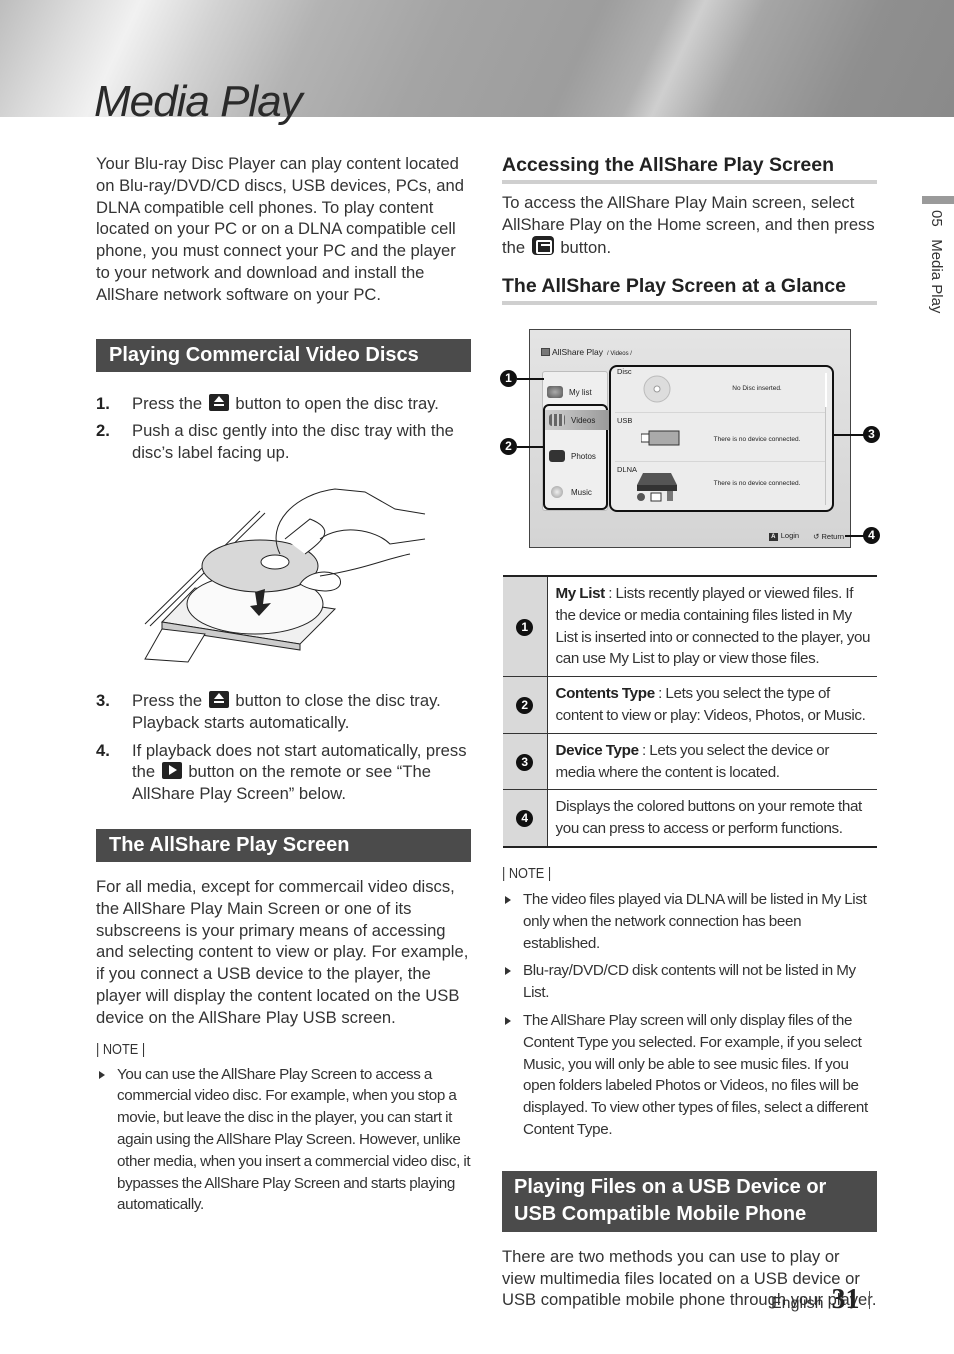  What do you see at coordinates (660, 438) in the screenshot?
I see `usb-icon` at bounding box center [660, 438].